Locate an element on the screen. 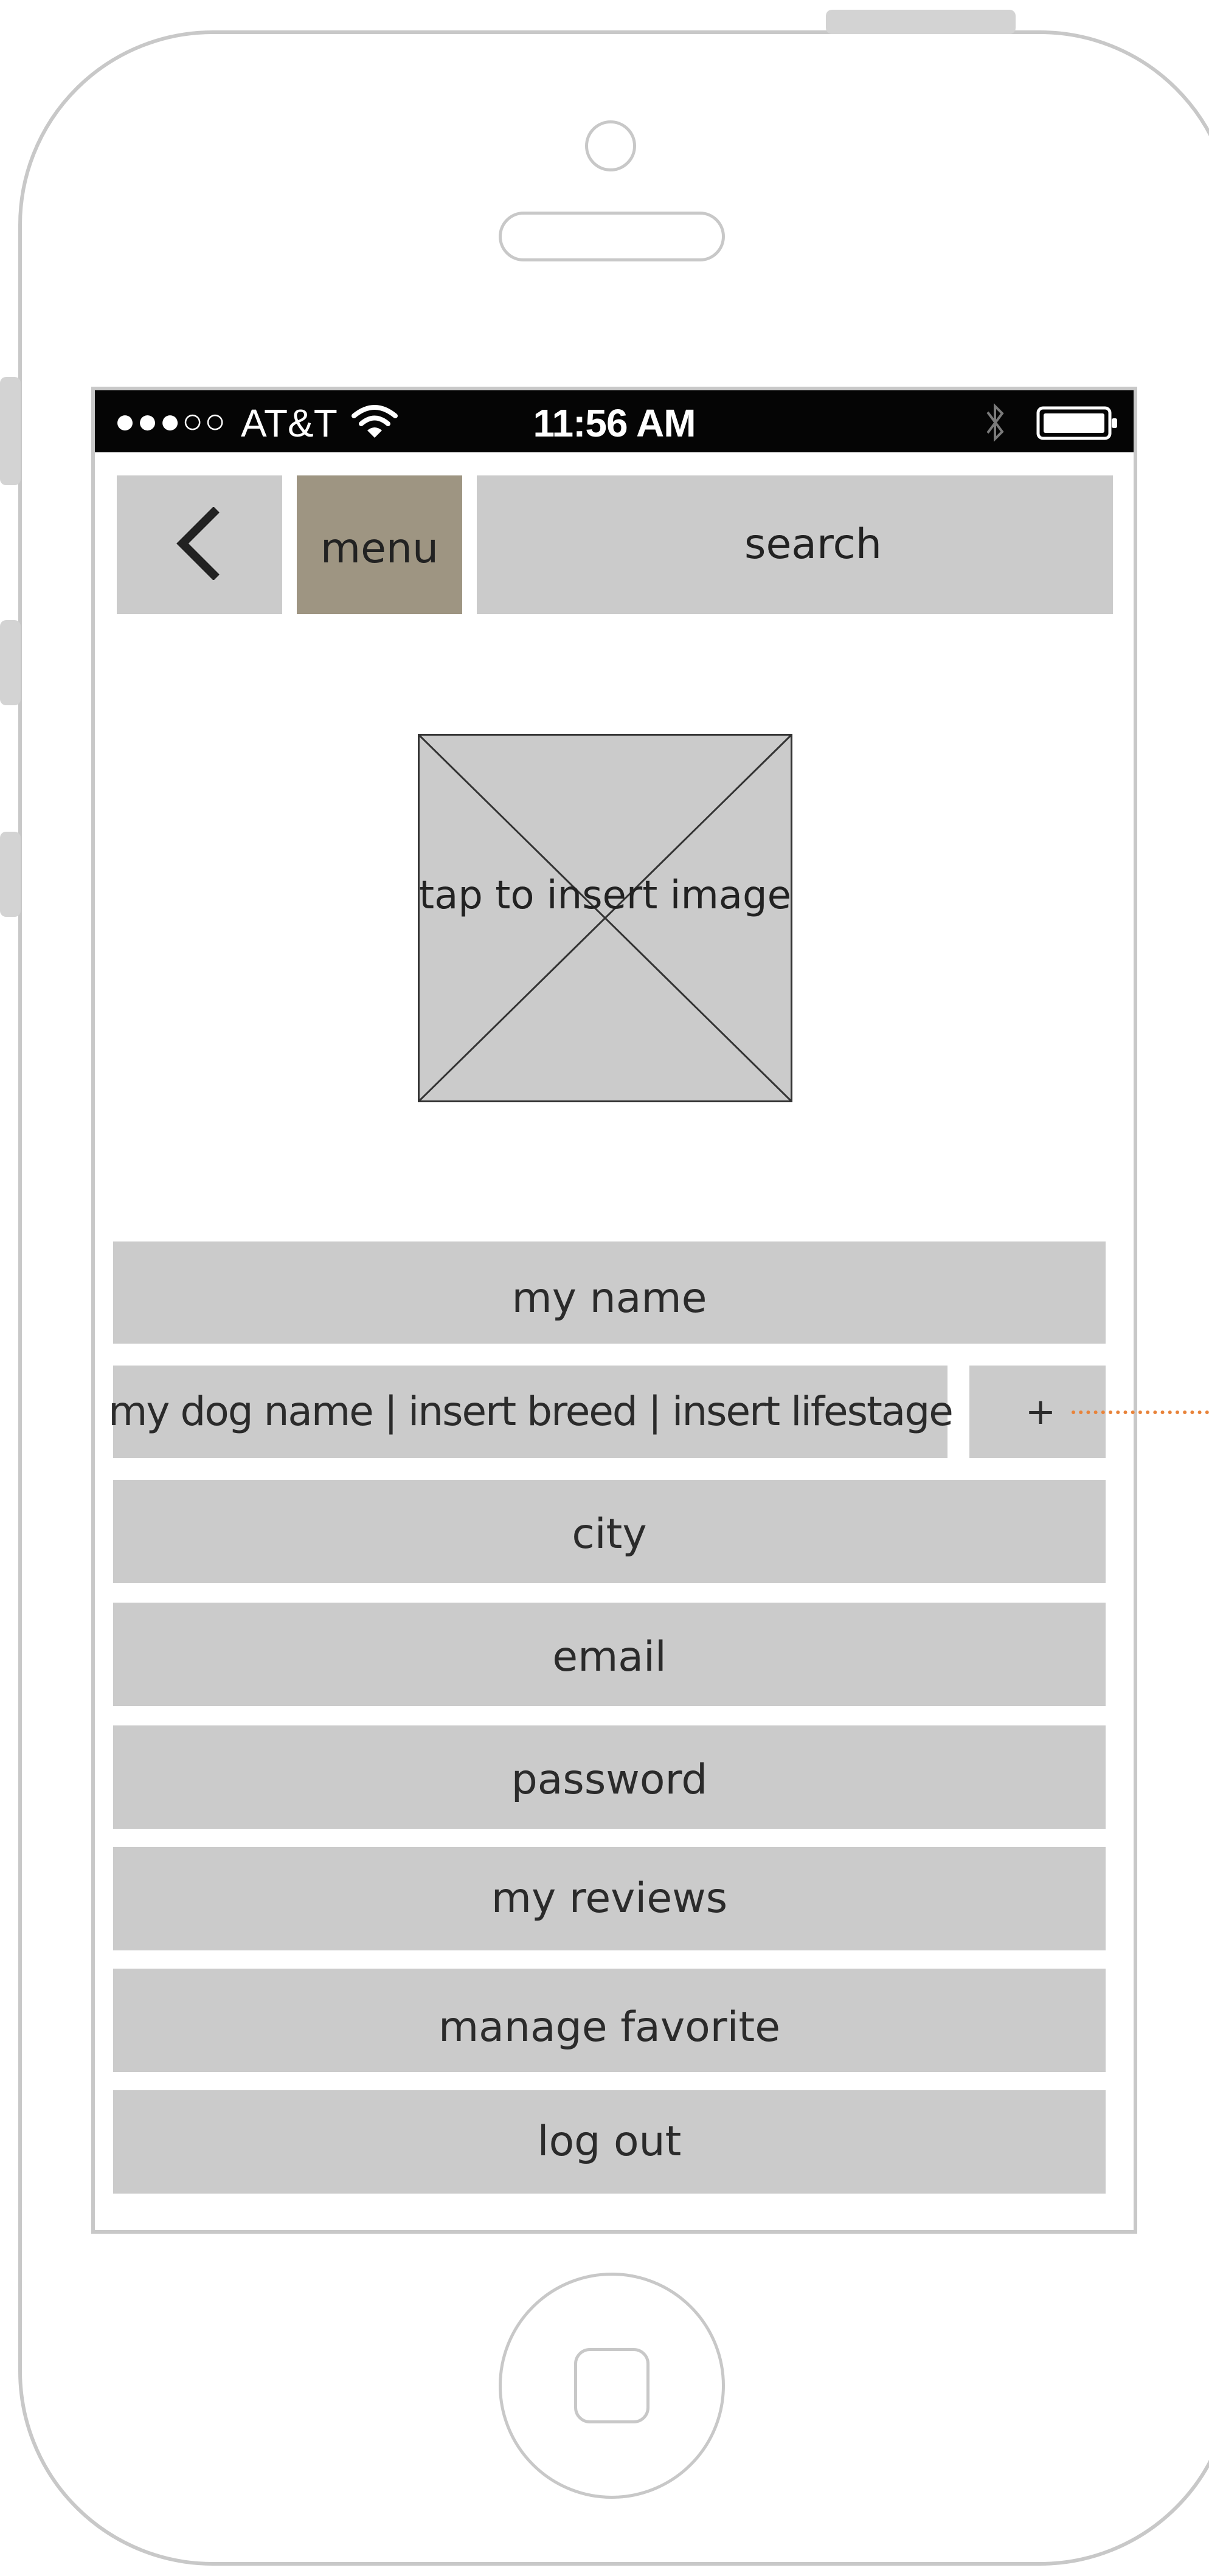 The height and width of the screenshot is (2576, 1209). image-placeholder-icon is located at coordinates (605, 918).